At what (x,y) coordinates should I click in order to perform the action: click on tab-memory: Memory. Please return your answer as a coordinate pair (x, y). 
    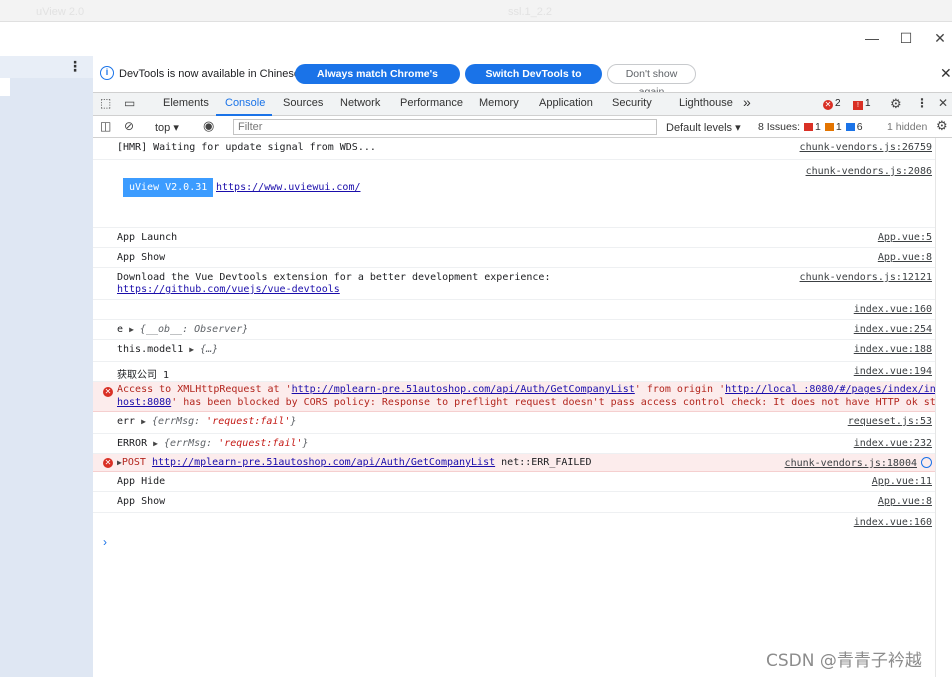
    Looking at the image, I should click on (499, 103).